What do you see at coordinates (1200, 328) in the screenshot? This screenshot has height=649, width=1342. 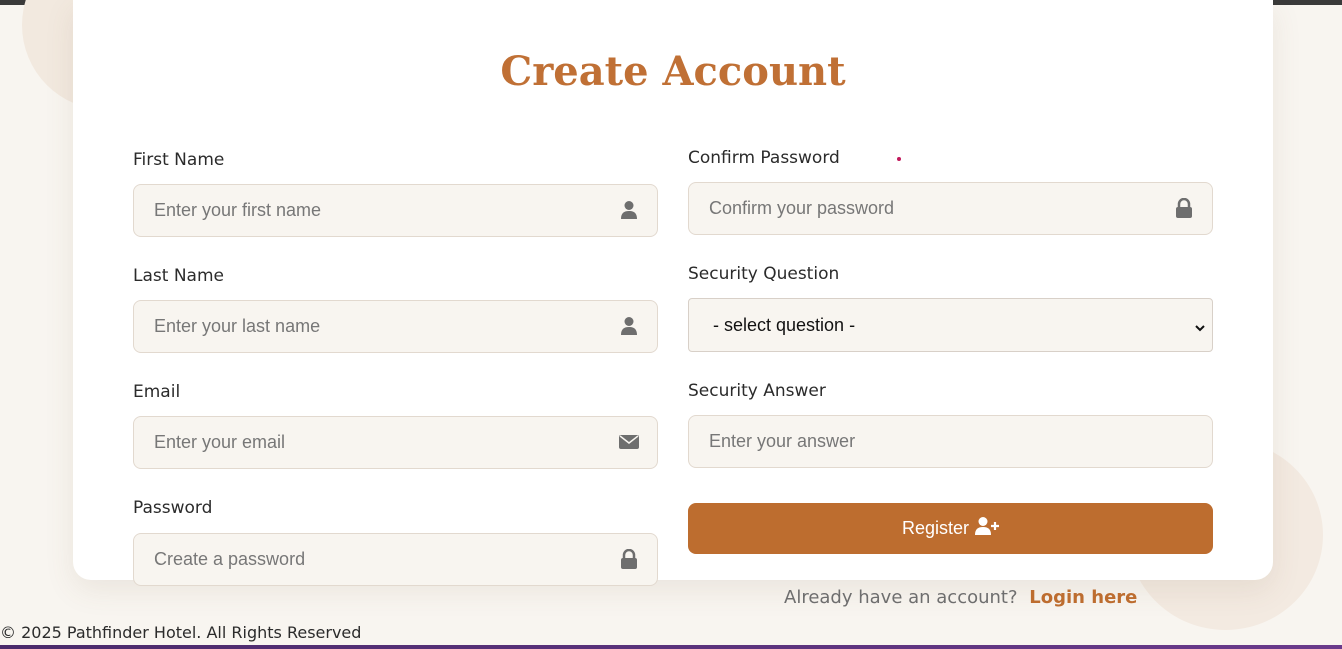 I see `chevron-down-icon` at bounding box center [1200, 328].